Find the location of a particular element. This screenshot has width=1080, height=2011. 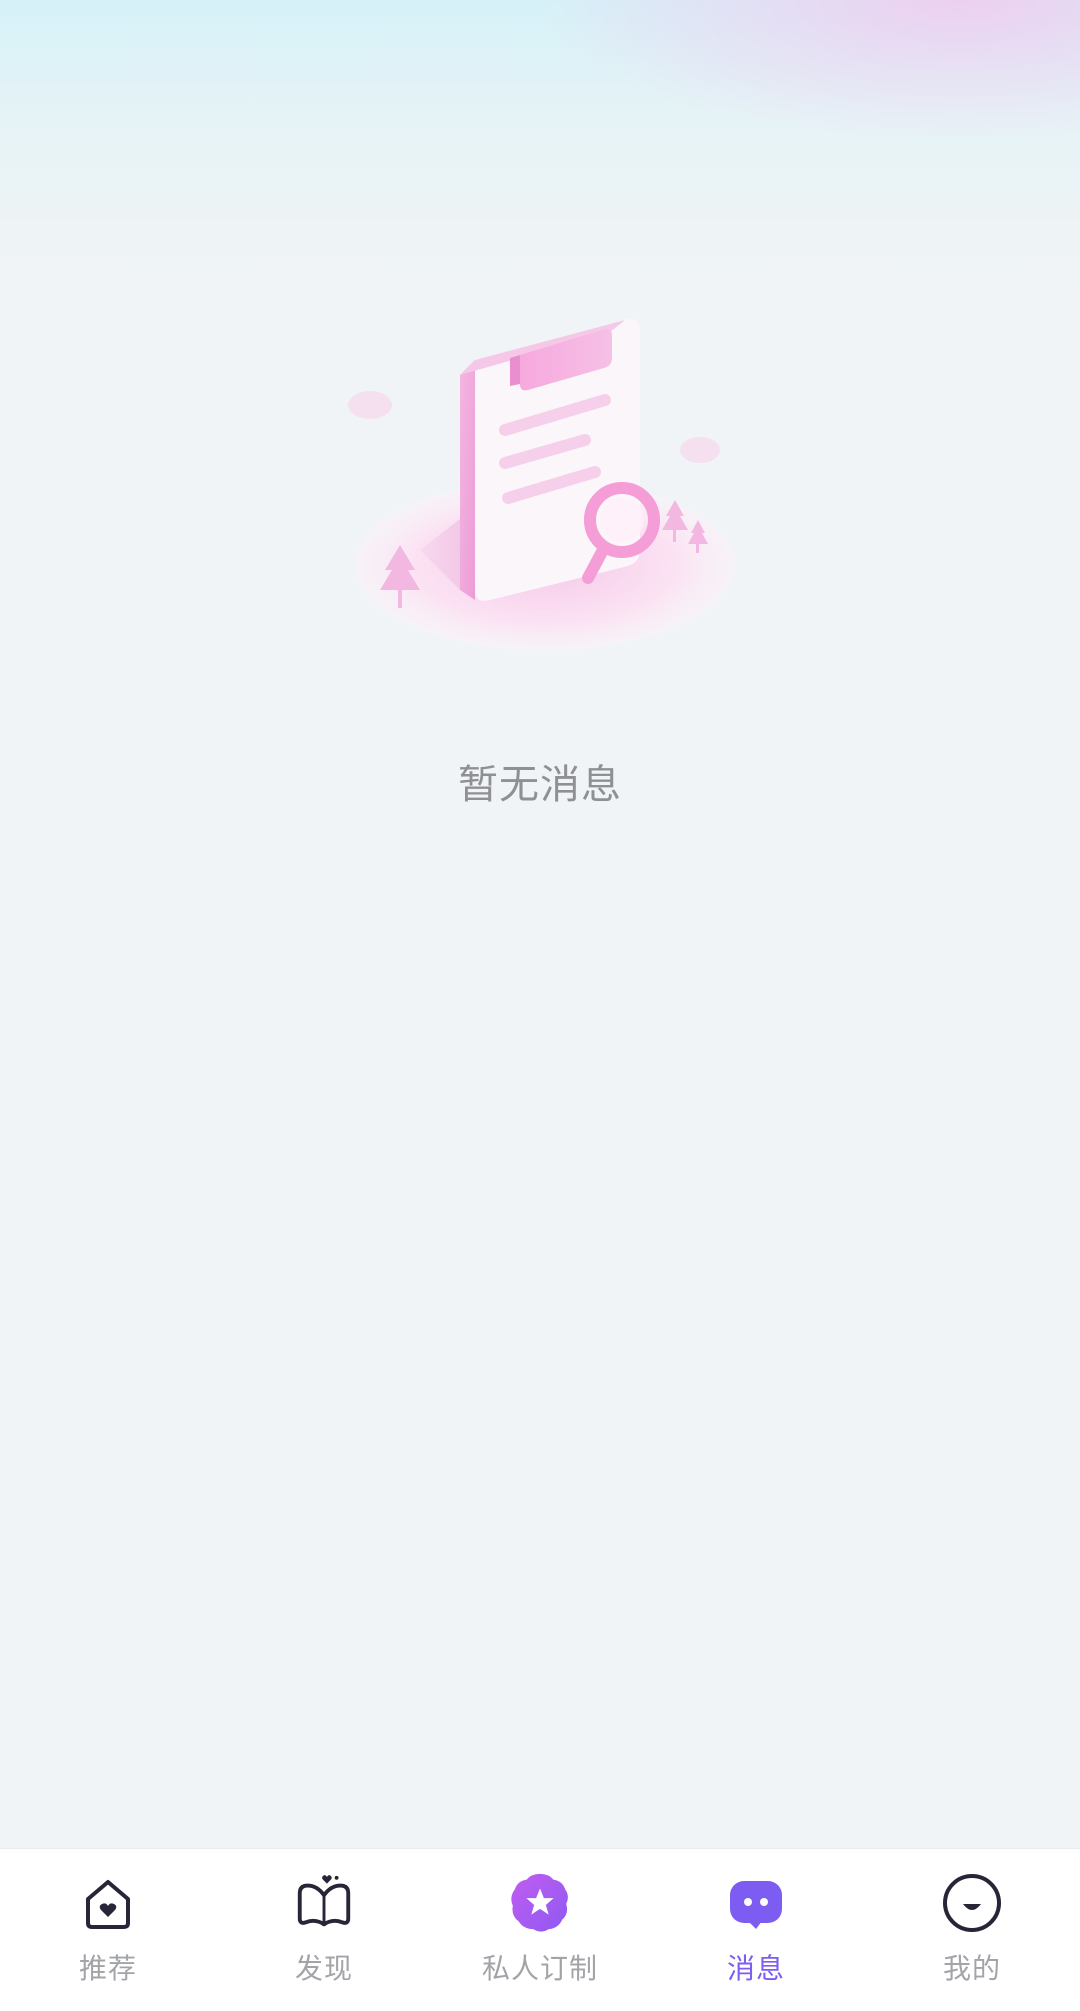

tab-recommend: 推荐 is located at coordinates (108, 1930).